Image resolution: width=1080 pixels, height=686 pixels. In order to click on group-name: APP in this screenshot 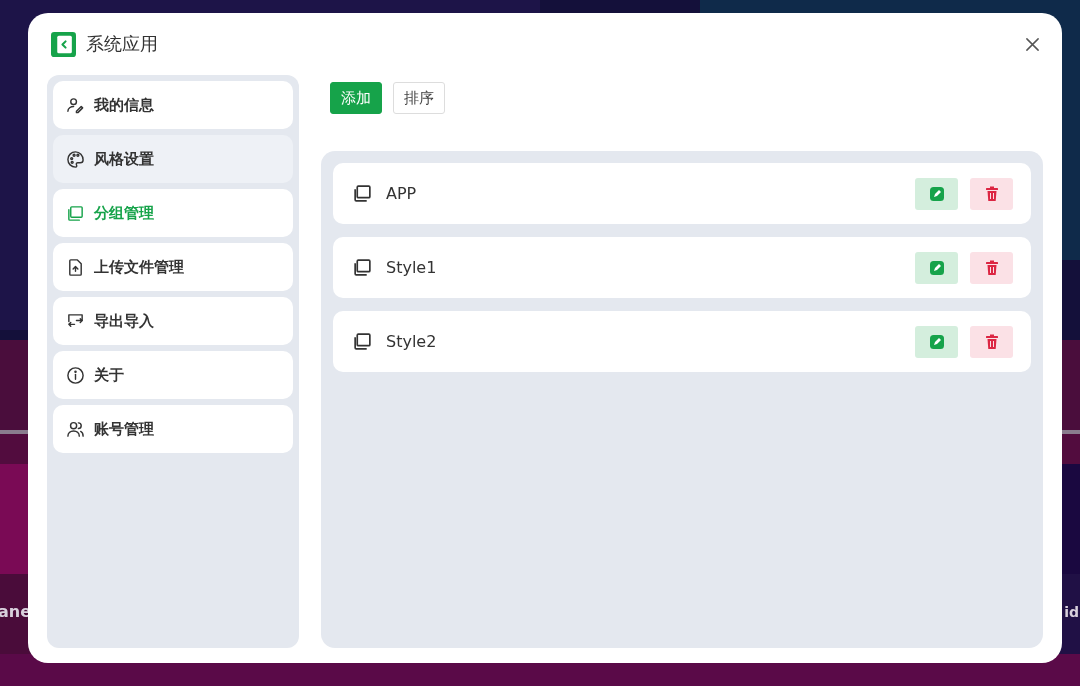, I will do `click(401, 193)`.